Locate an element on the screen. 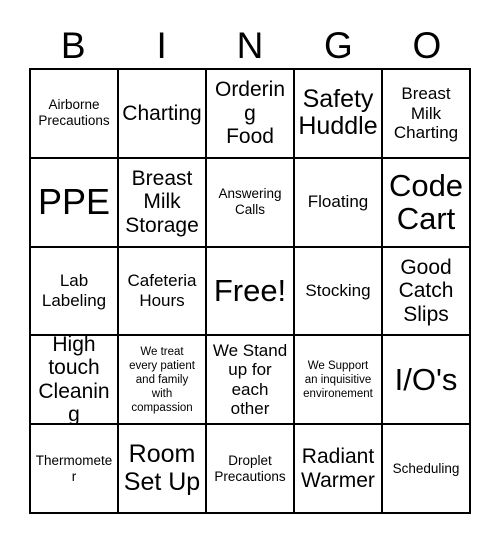  bingo-cell: Answering Calls is located at coordinates (251, 203).